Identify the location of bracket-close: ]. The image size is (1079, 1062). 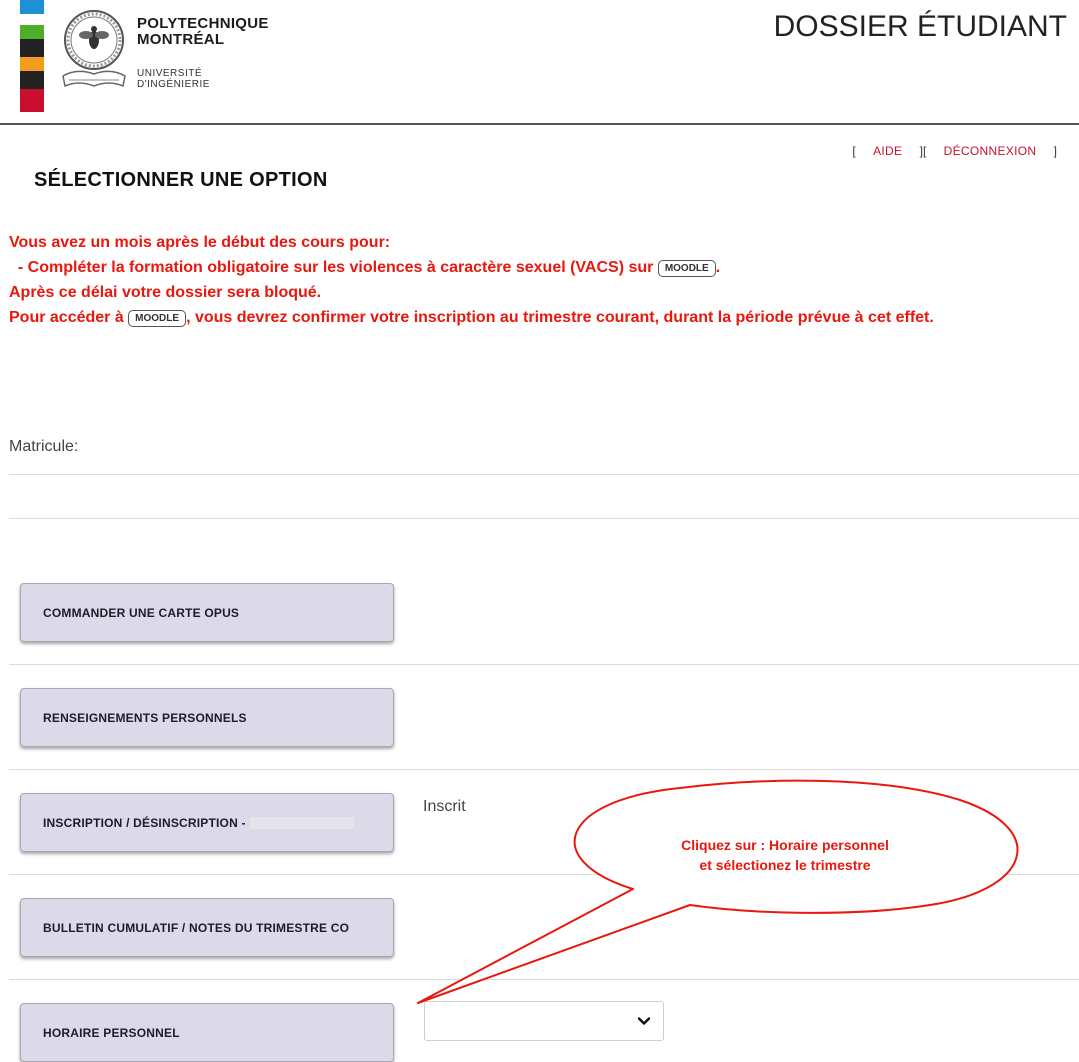
(1055, 151).